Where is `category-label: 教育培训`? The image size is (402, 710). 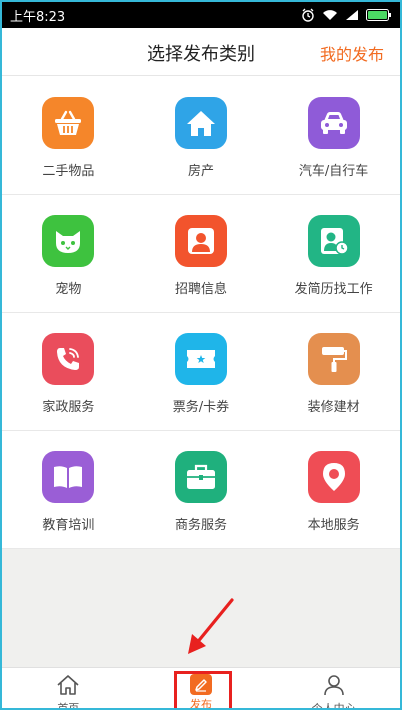 category-label: 教育培训 is located at coordinates (68, 525).